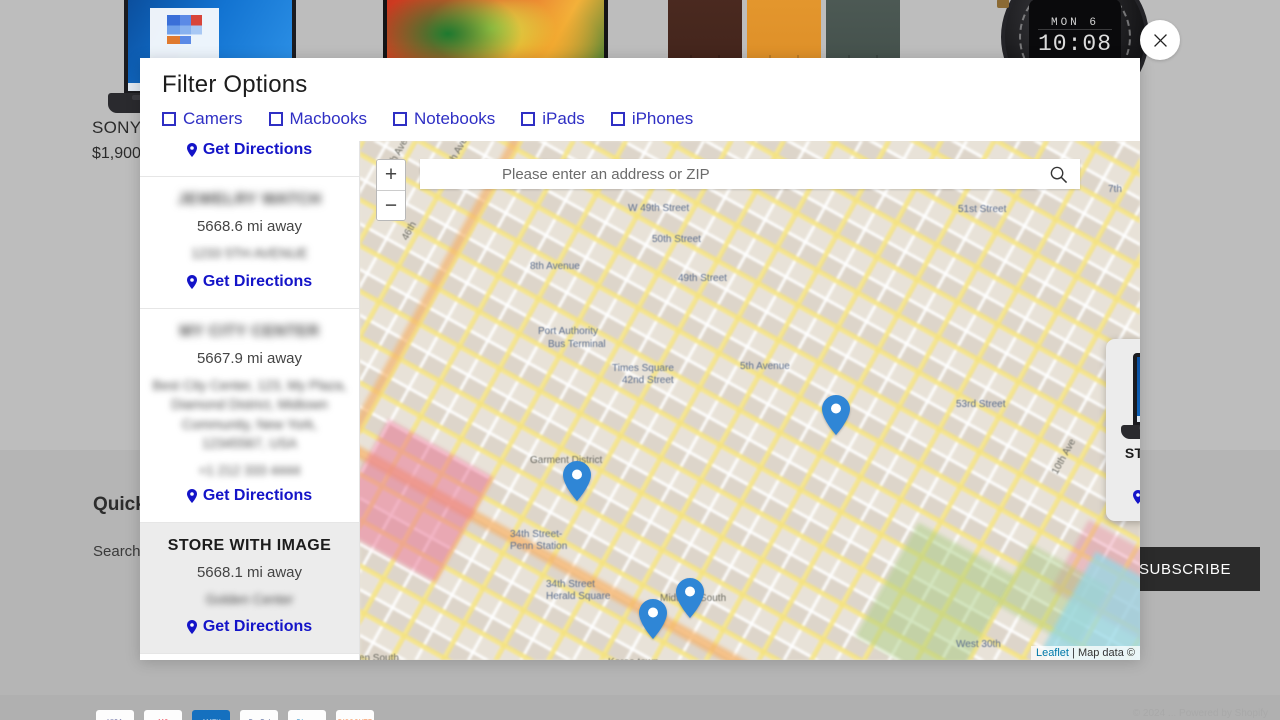 The width and height of the screenshot is (1280, 720). I want to click on zoom-in-button: +, so click(391, 175).